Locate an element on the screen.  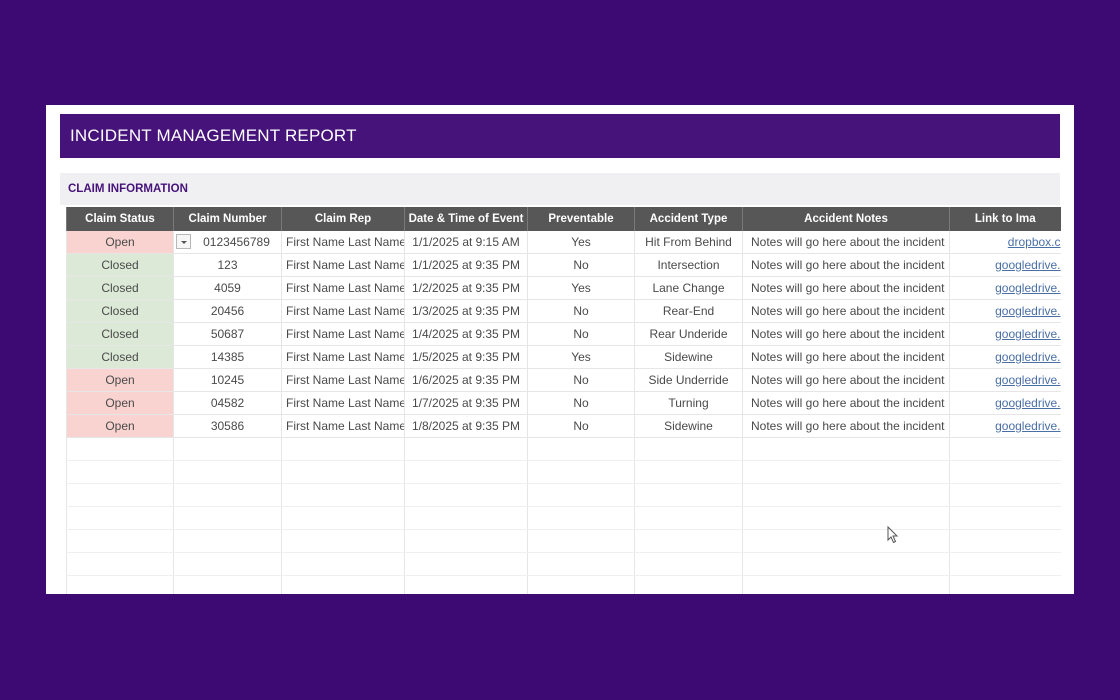
chevron-down-icon is located at coordinates (183, 241).